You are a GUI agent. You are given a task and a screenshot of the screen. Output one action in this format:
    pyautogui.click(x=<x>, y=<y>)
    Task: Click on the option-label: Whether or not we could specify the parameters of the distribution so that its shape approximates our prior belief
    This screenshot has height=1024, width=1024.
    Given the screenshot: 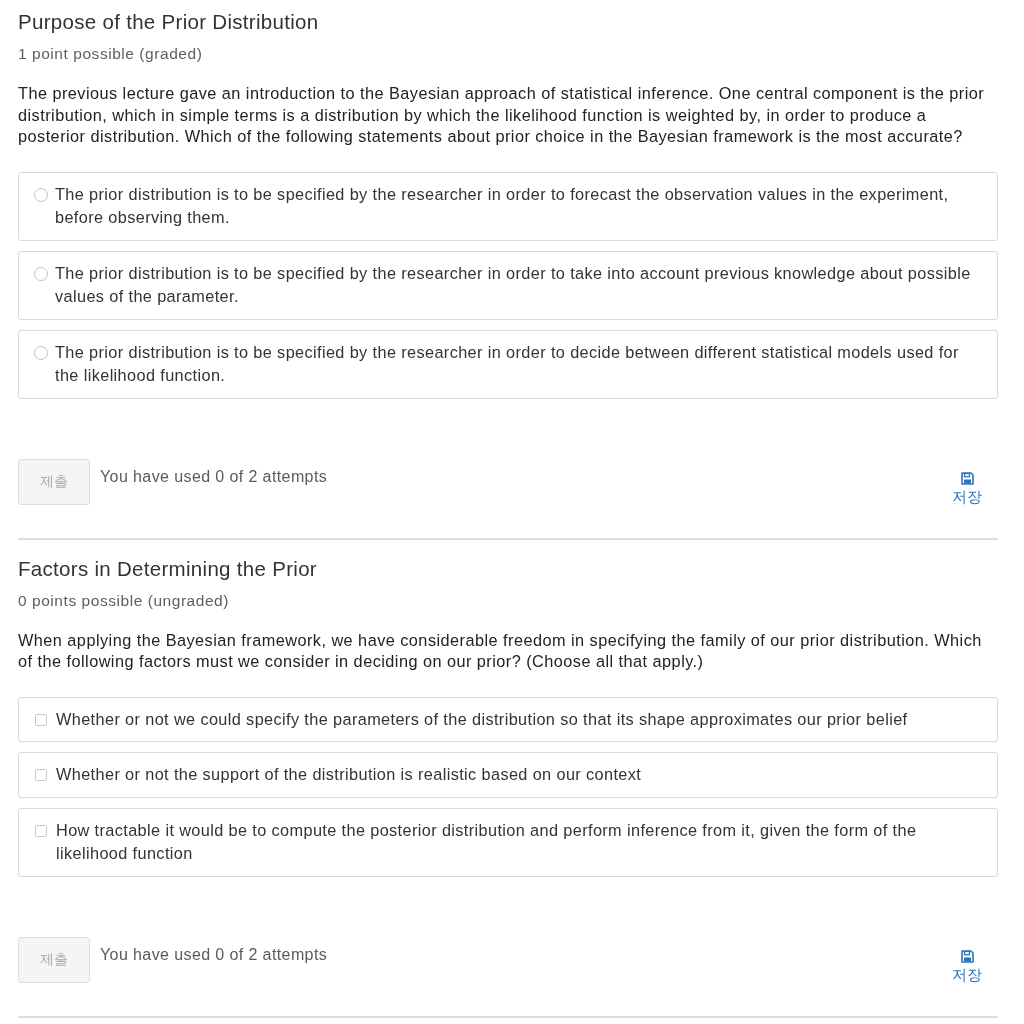 What is the action you would take?
    pyautogui.click(x=482, y=719)
    